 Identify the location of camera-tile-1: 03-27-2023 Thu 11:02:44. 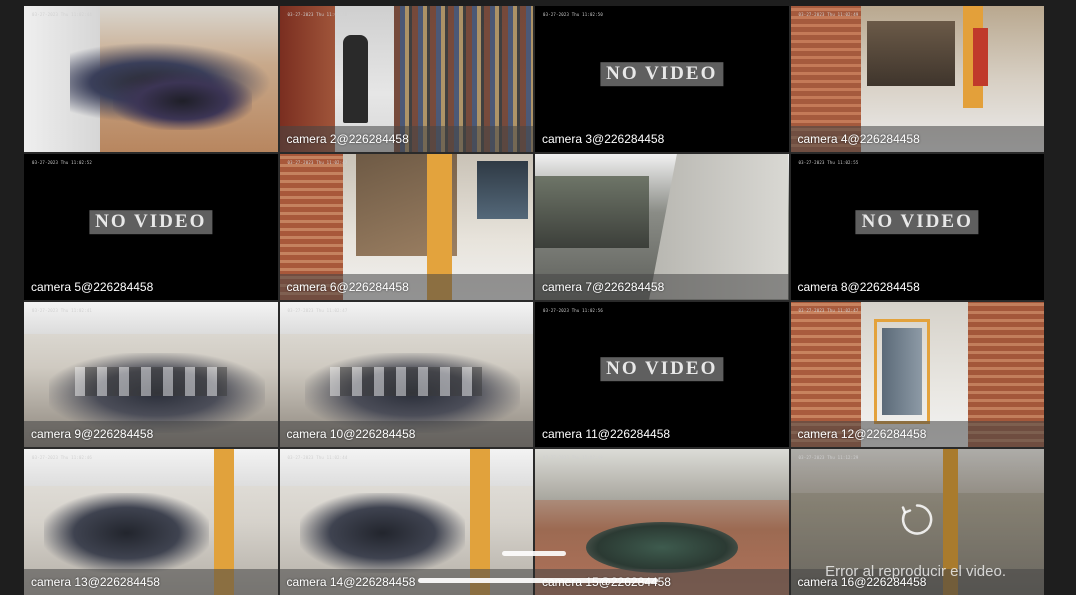
(151, 79).